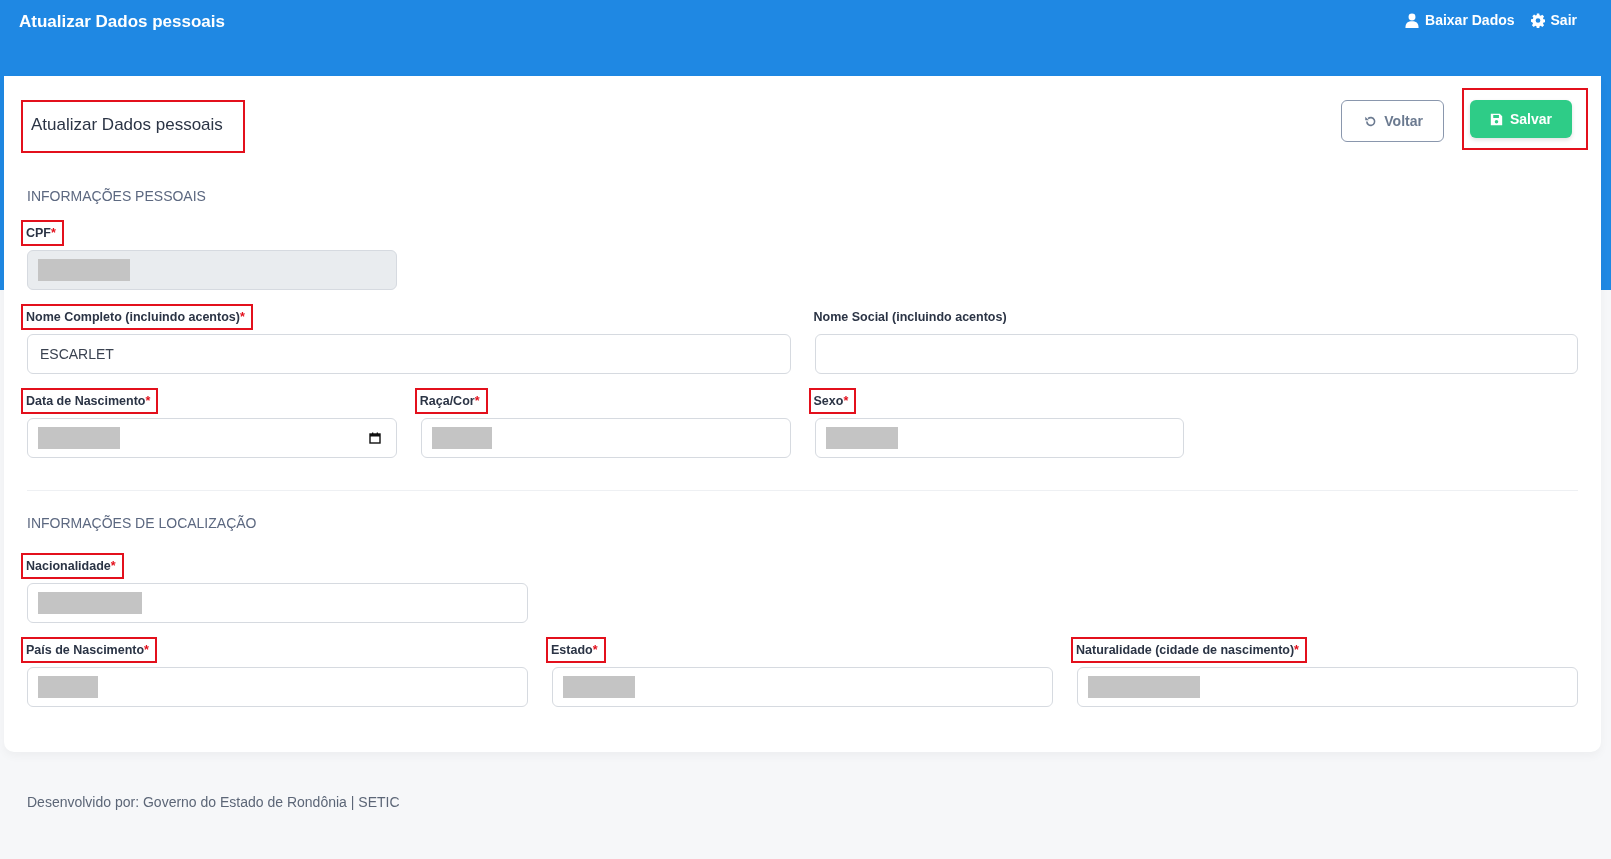 The width and height of the screenshot is (1611, 859). I want to click on field-label: Data de Nascimento*, so click(90, 401).